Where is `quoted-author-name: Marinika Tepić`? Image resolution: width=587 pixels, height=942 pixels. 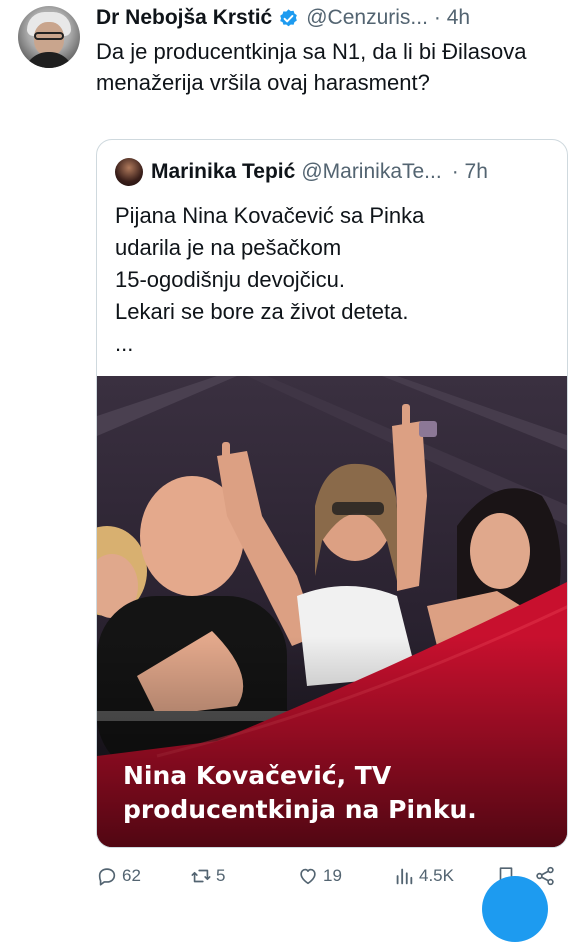
quoted-author-name: Marinika Tepić is located at coordinates (223, 172).